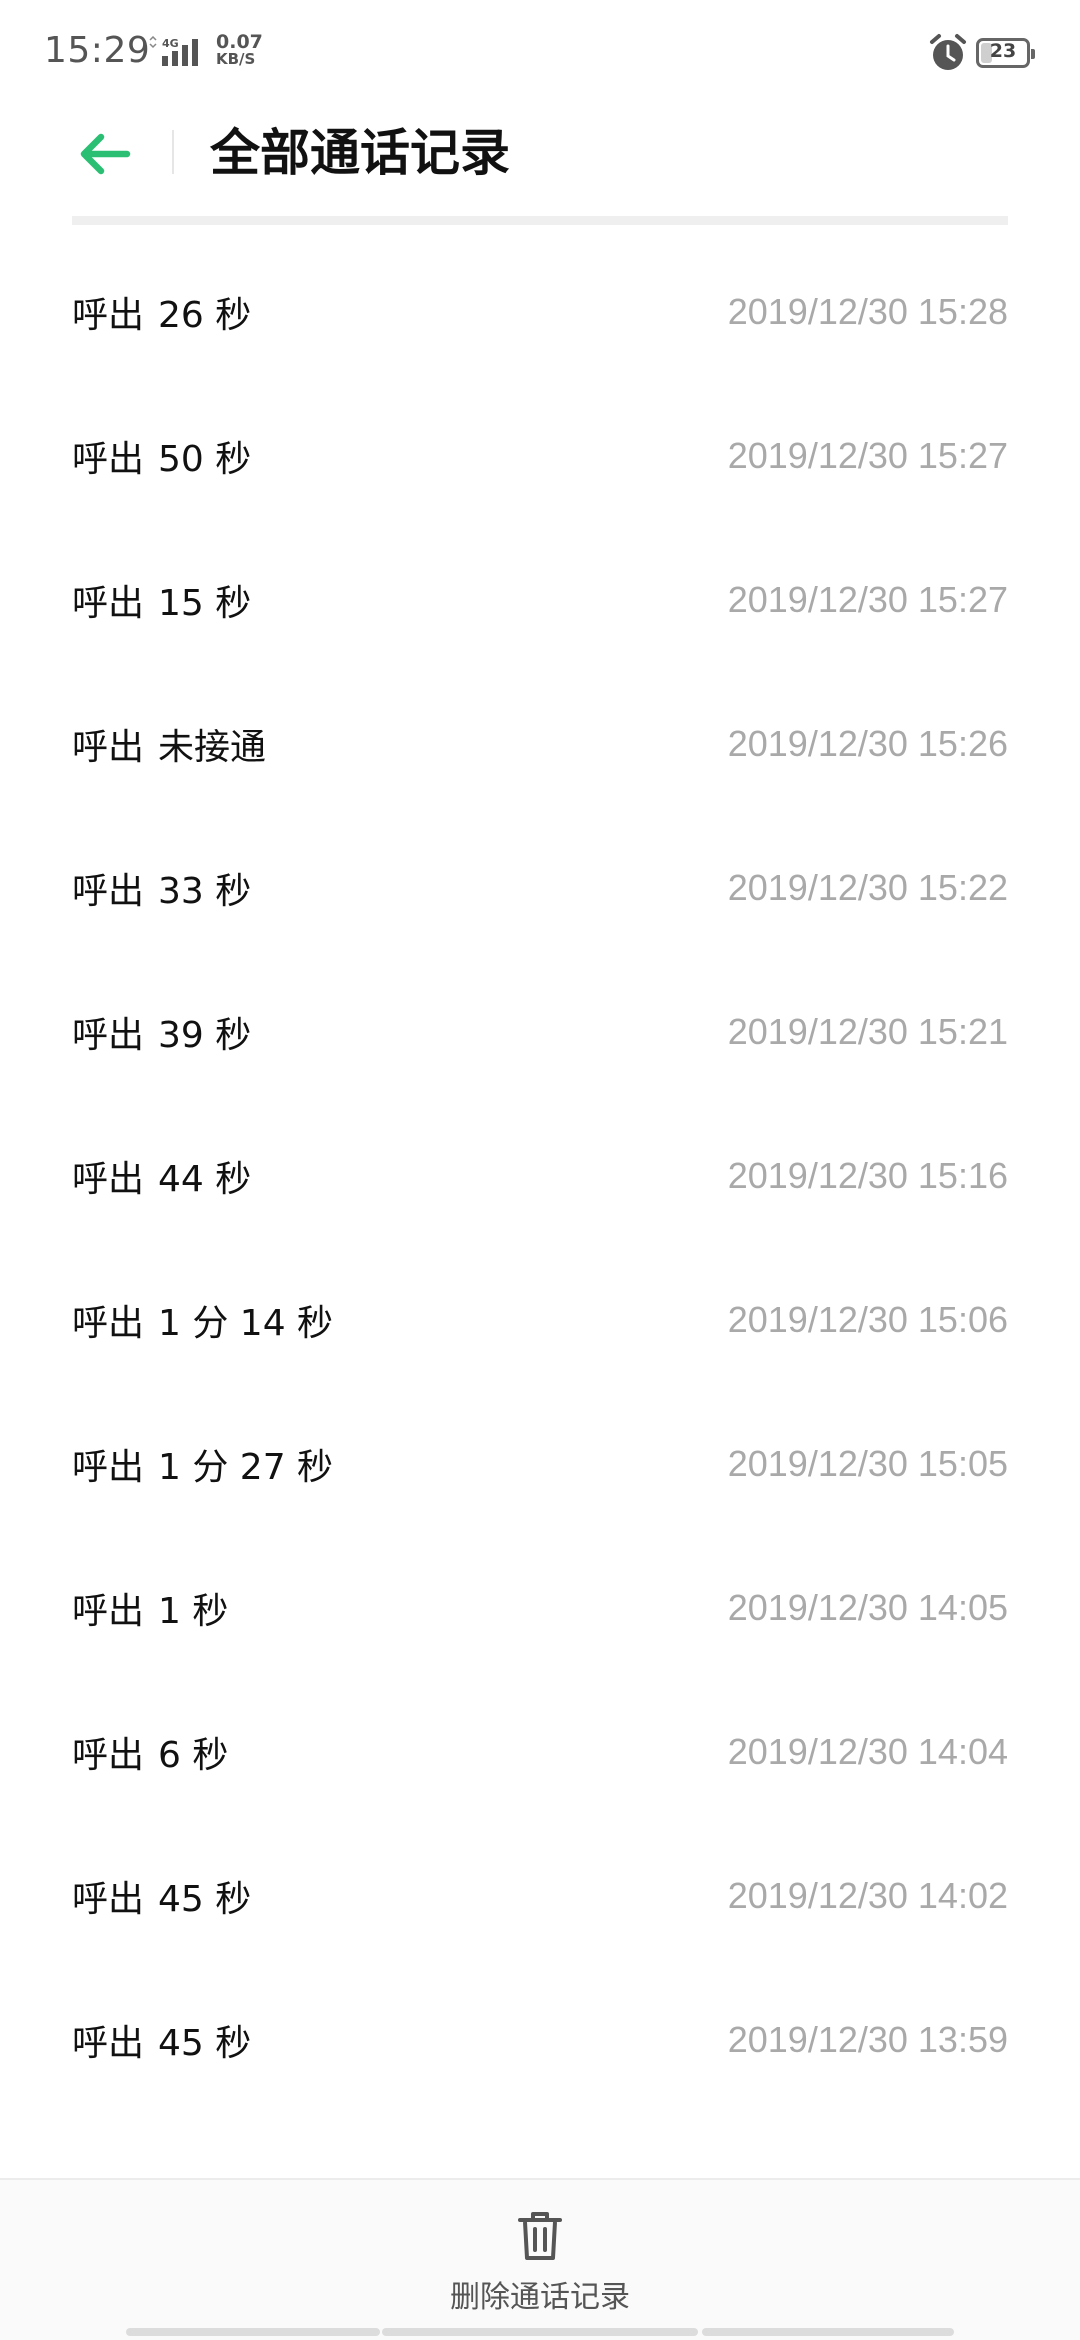 This screenshot has width=1080, height=2340. Describe the element at coordinates (540, 1032) in the screenshot. I see `call-log-item: 呼出 39 秒 2019/12/30 15:21` at that location.